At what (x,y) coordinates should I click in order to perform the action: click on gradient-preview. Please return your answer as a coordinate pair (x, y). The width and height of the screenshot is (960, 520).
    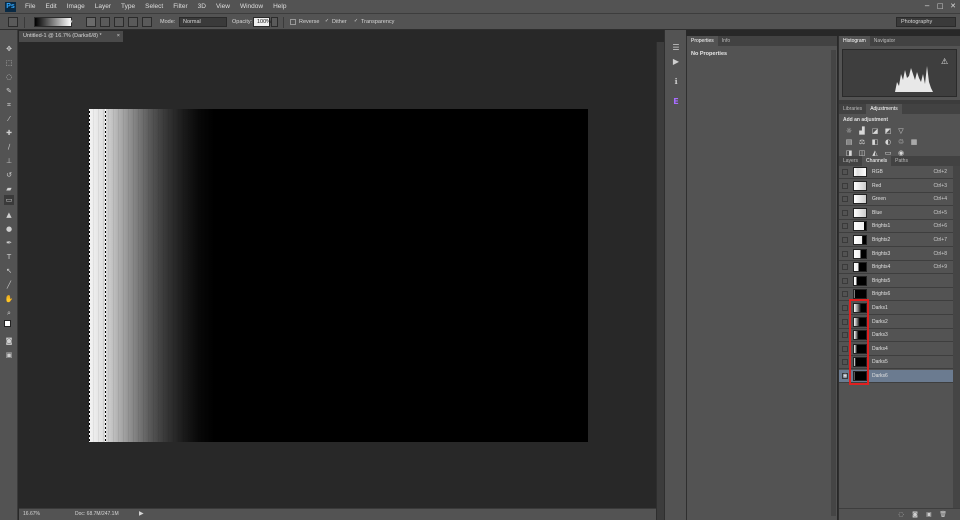
    Looking at the image, I should click on (53, 22).